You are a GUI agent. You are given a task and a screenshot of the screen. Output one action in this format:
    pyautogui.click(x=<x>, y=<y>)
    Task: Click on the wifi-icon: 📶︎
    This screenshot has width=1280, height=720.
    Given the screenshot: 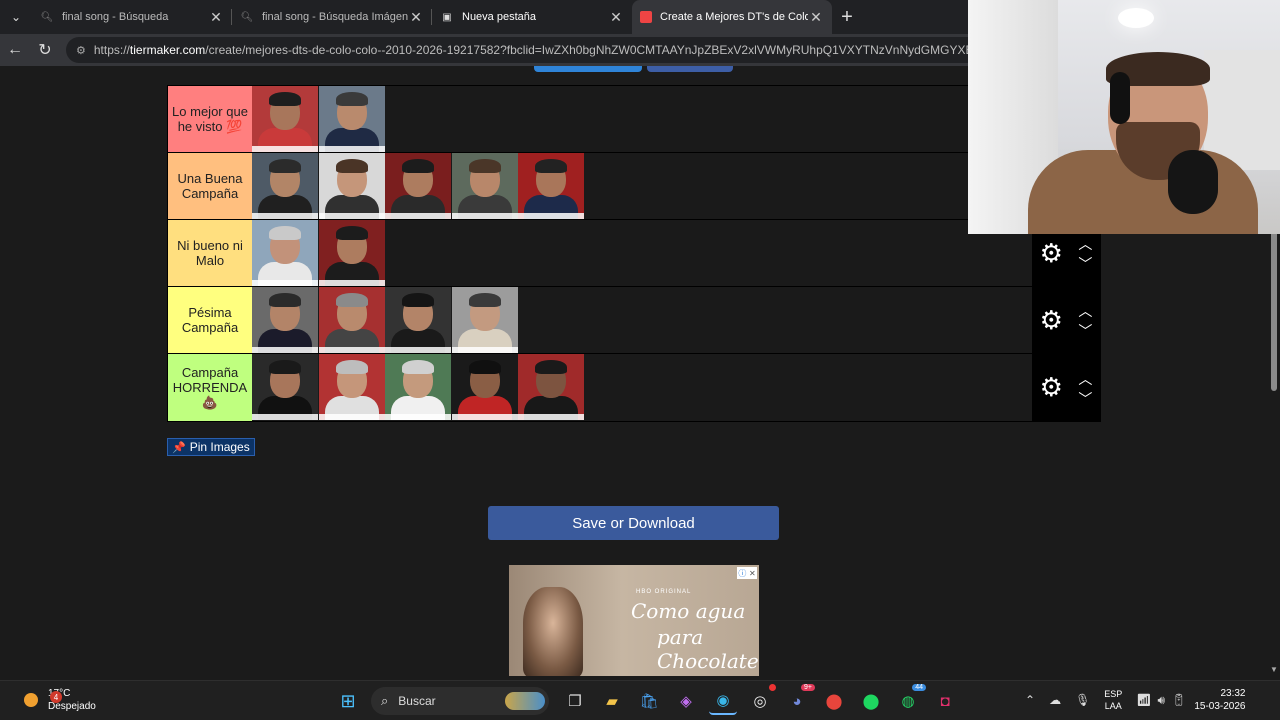 What is the action you would take?
    pyautogui.click(x=1143, y=700)
    